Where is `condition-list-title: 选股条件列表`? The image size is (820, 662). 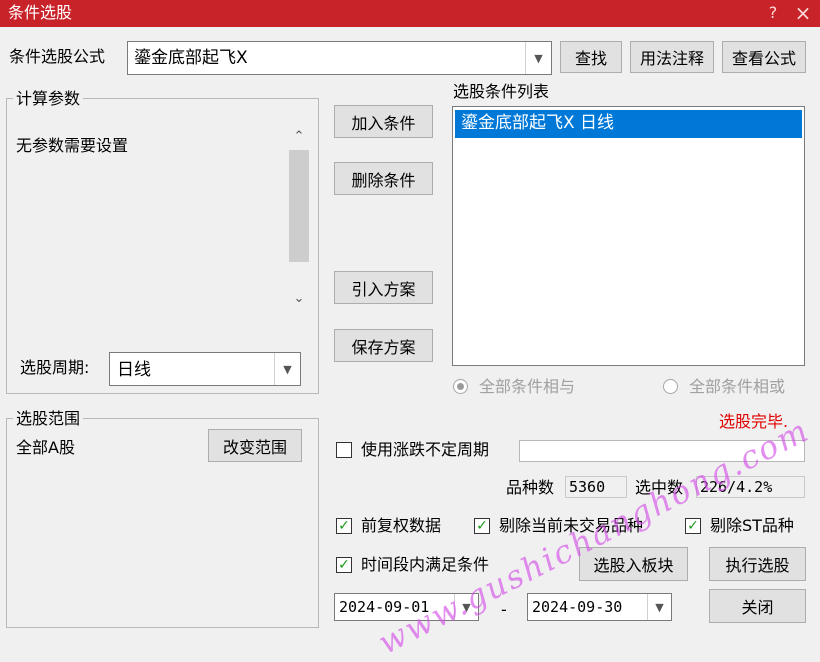
condition-list-title: 选股条件列表 is located at coordinates (501, 91).